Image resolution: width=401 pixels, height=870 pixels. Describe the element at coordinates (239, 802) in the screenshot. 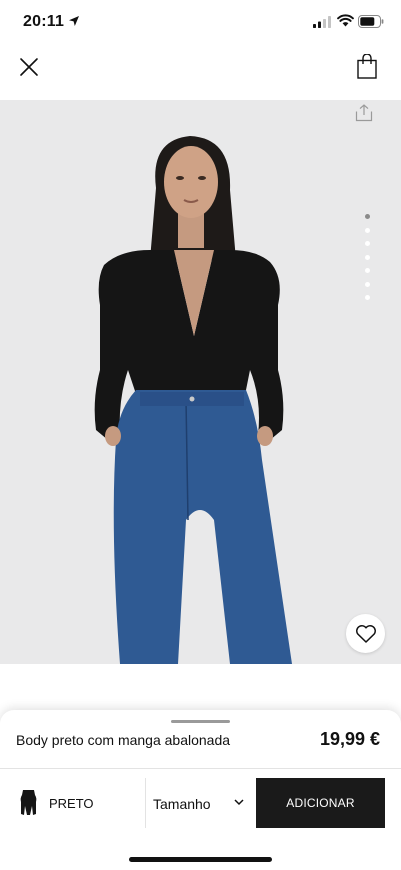

I see `chevron-down-icon` at that location.